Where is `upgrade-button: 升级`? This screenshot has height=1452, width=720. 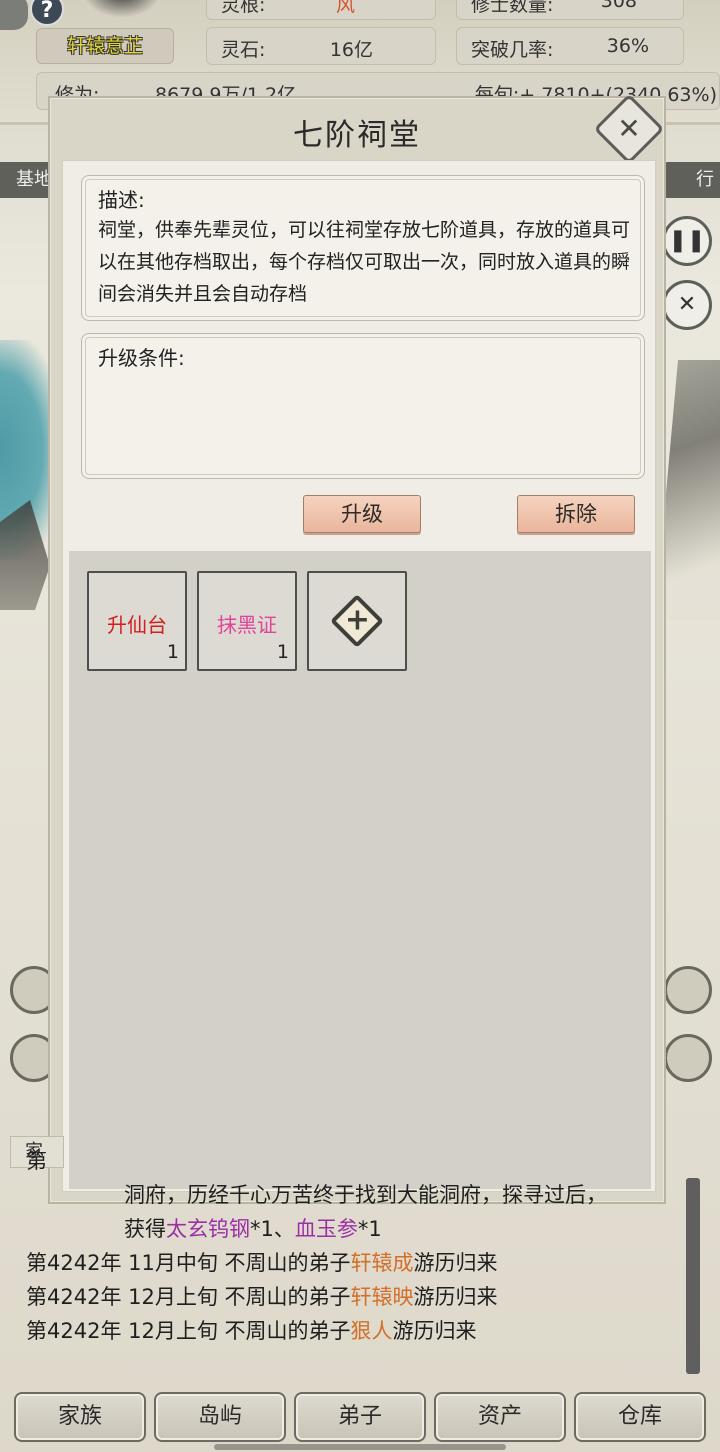 upgrade-button: 升级 is located at coordinates (362, 514).